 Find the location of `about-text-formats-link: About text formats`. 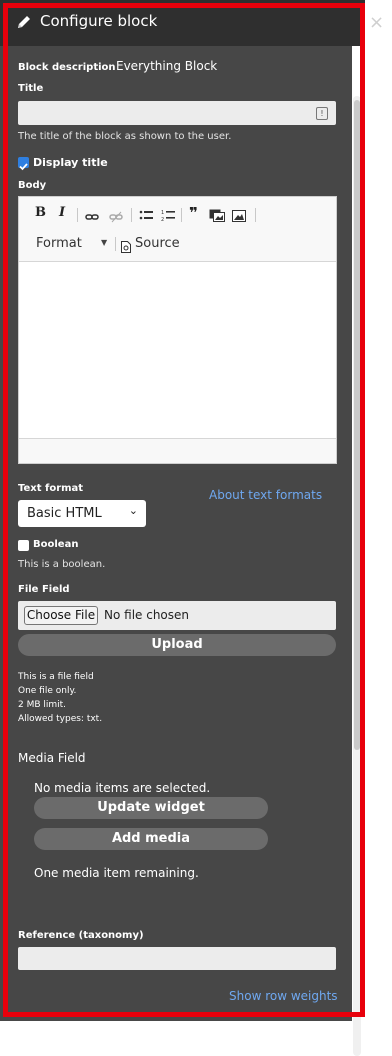

about-text-formats-link: About text formats is located at coordinates (265, 495).